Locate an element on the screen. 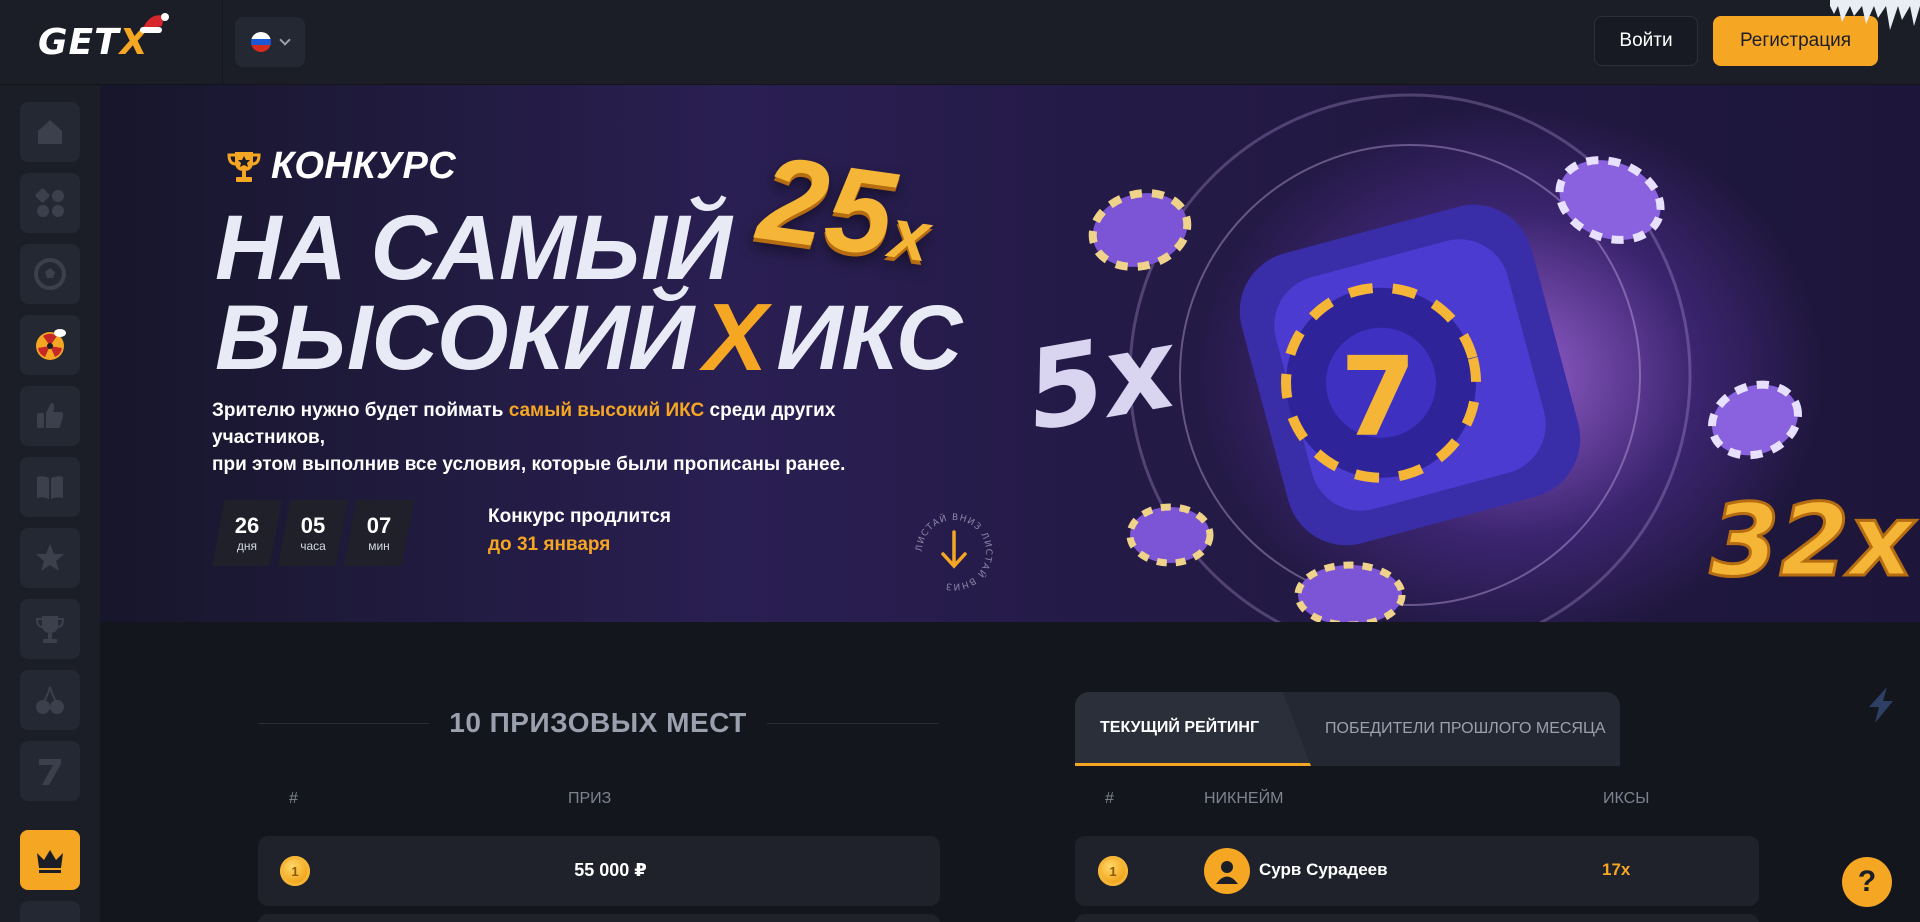 The image size is (1920, 922). sidebar-item-tournaments is located at coordinates (50, 629).